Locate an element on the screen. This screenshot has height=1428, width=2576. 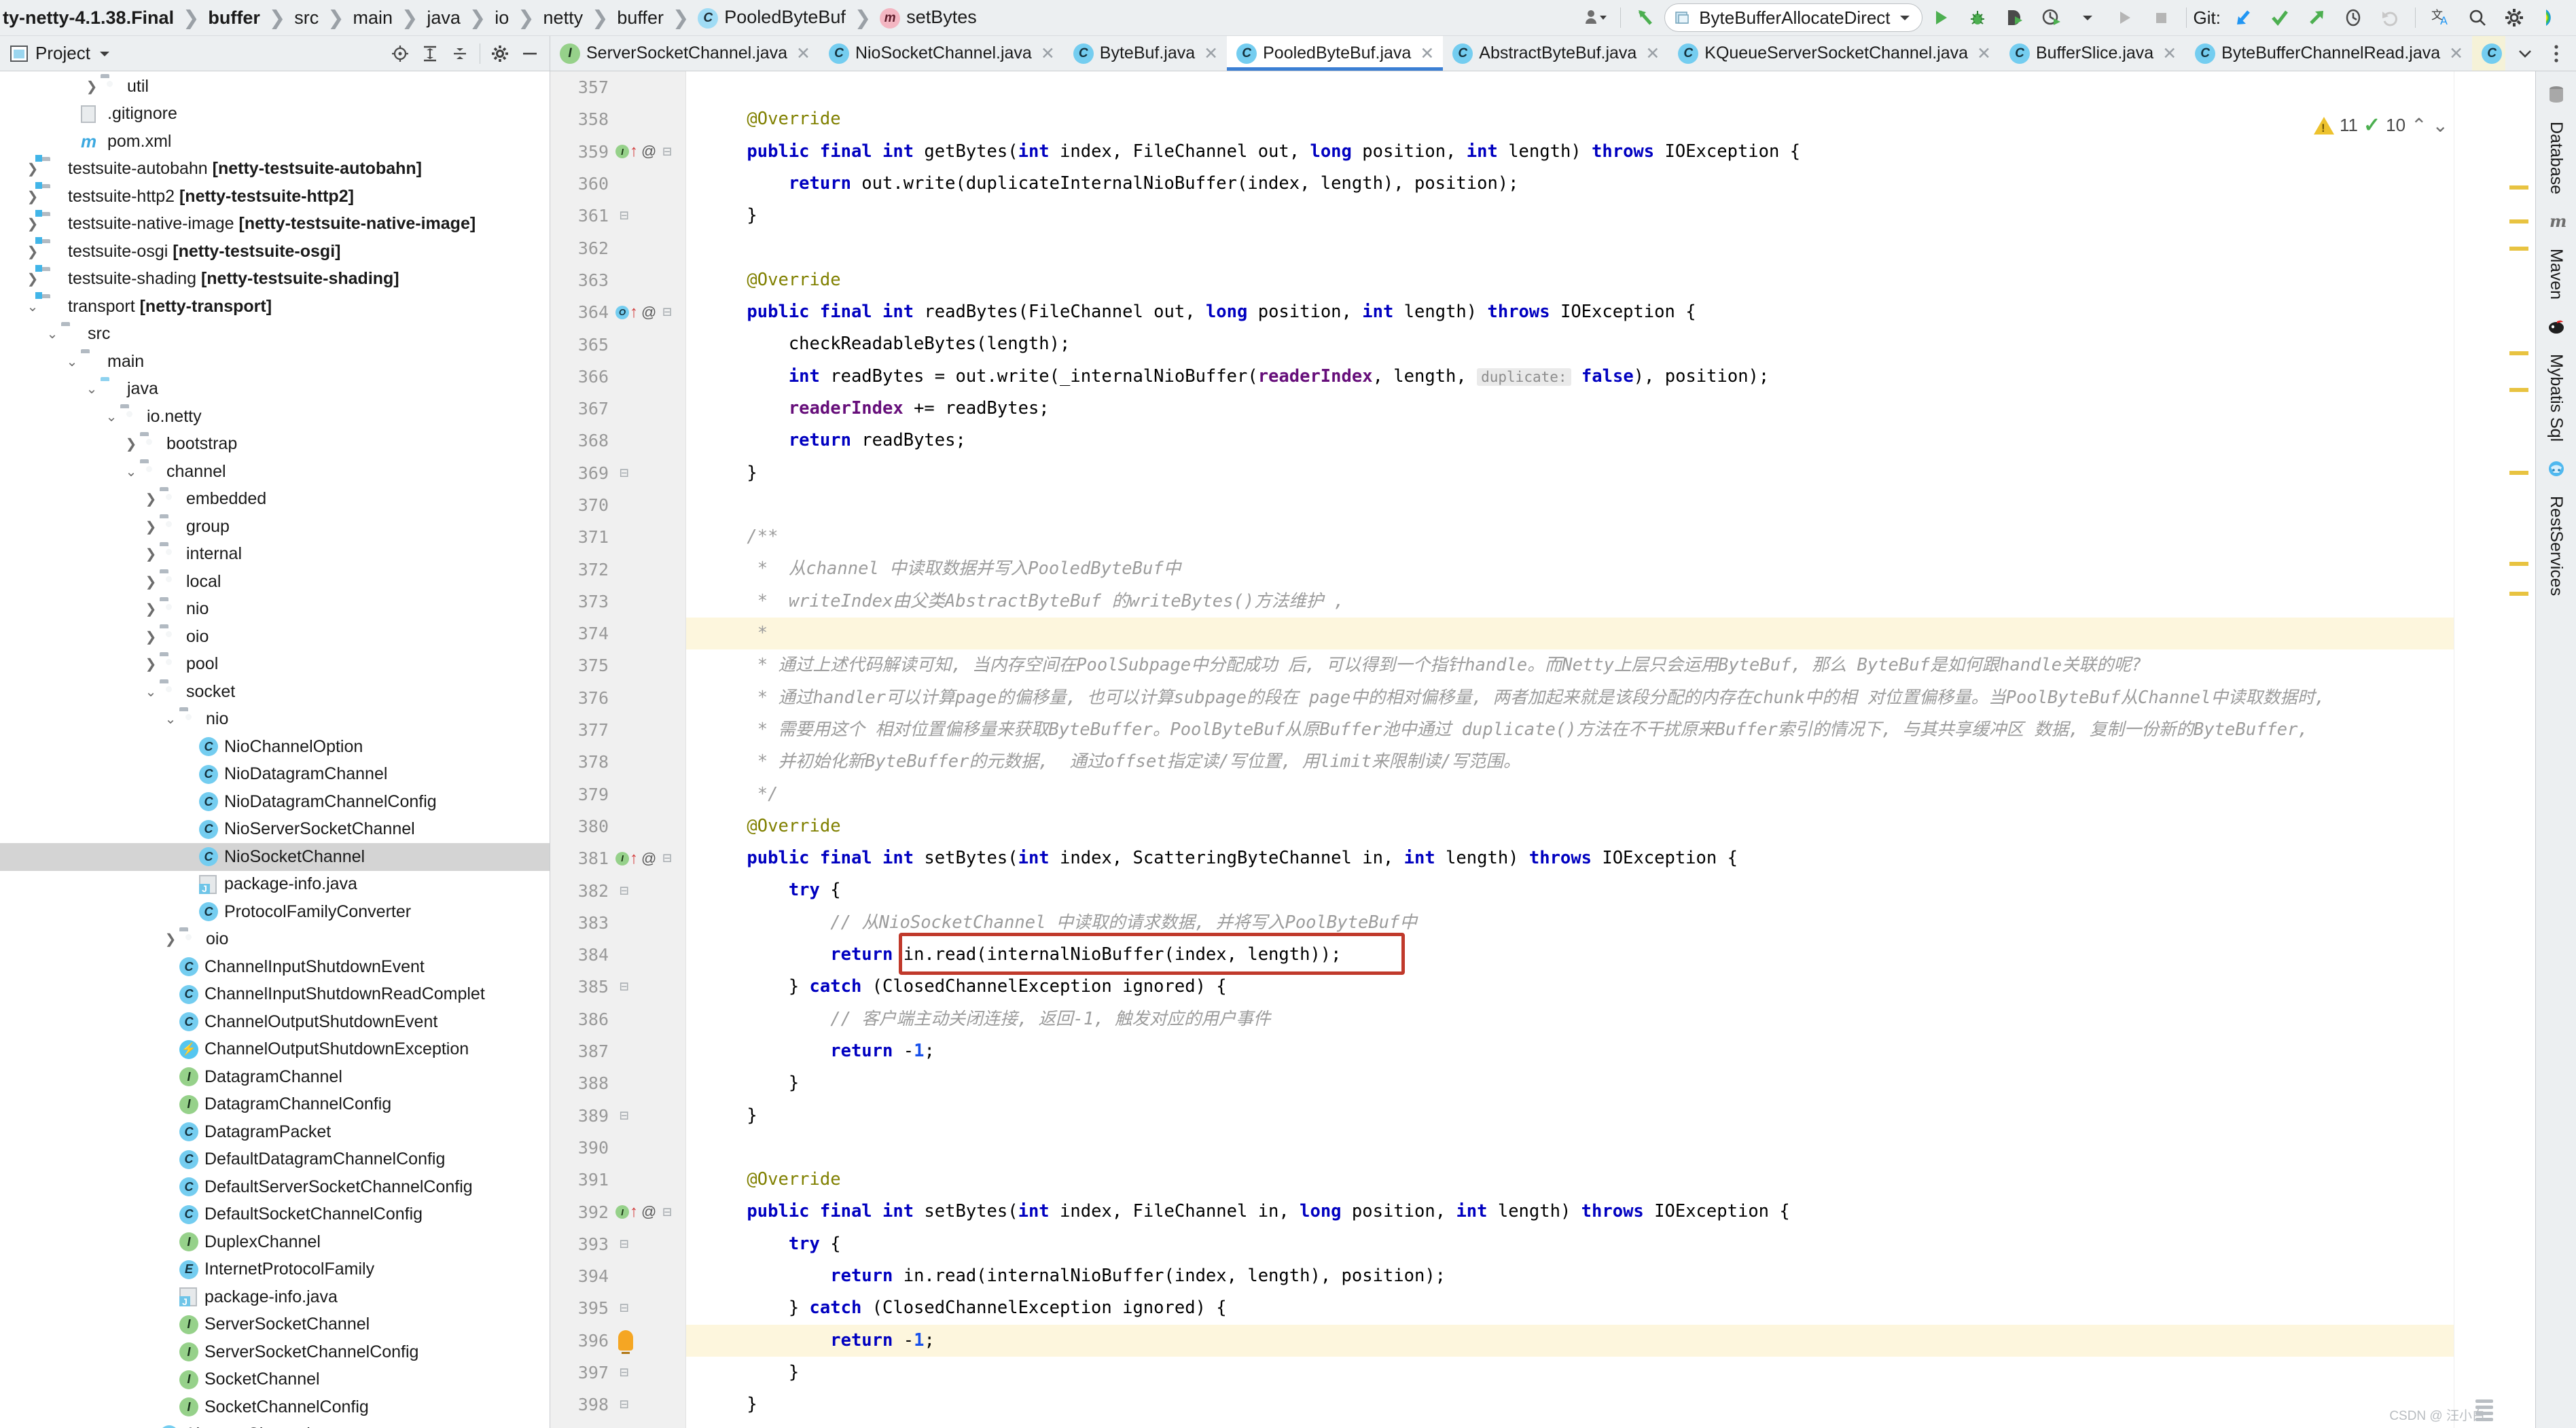
tree-item: ⌄ channel is located at coordinates (275, 472).